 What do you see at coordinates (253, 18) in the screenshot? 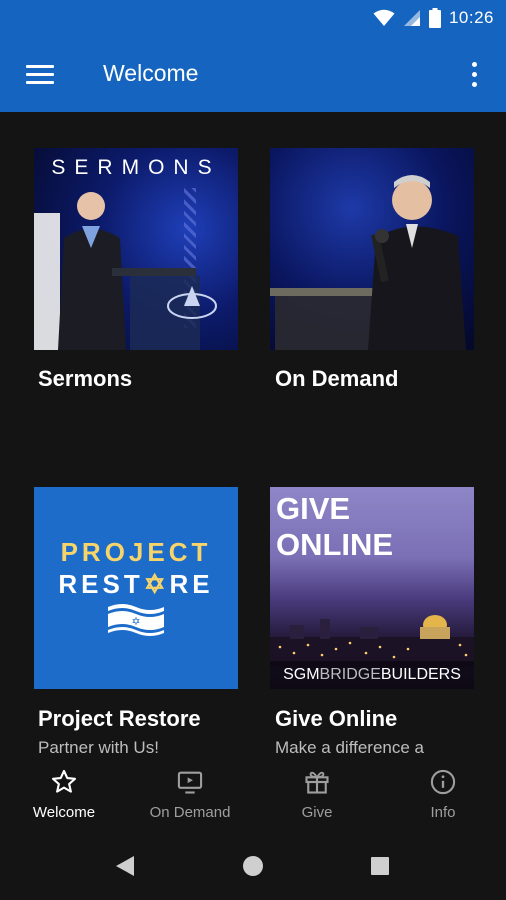
I see `status-bar: 10:26` at bounding box center [253, 18].